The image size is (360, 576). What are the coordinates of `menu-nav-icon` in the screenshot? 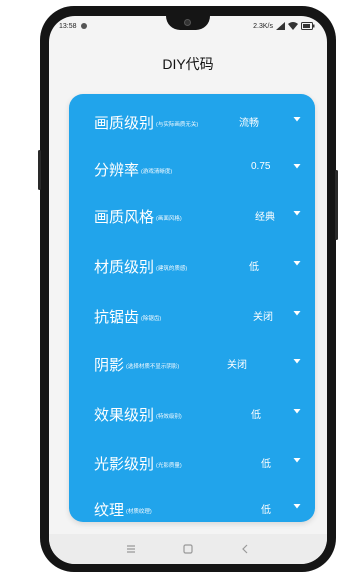 It's located at (131, 549).